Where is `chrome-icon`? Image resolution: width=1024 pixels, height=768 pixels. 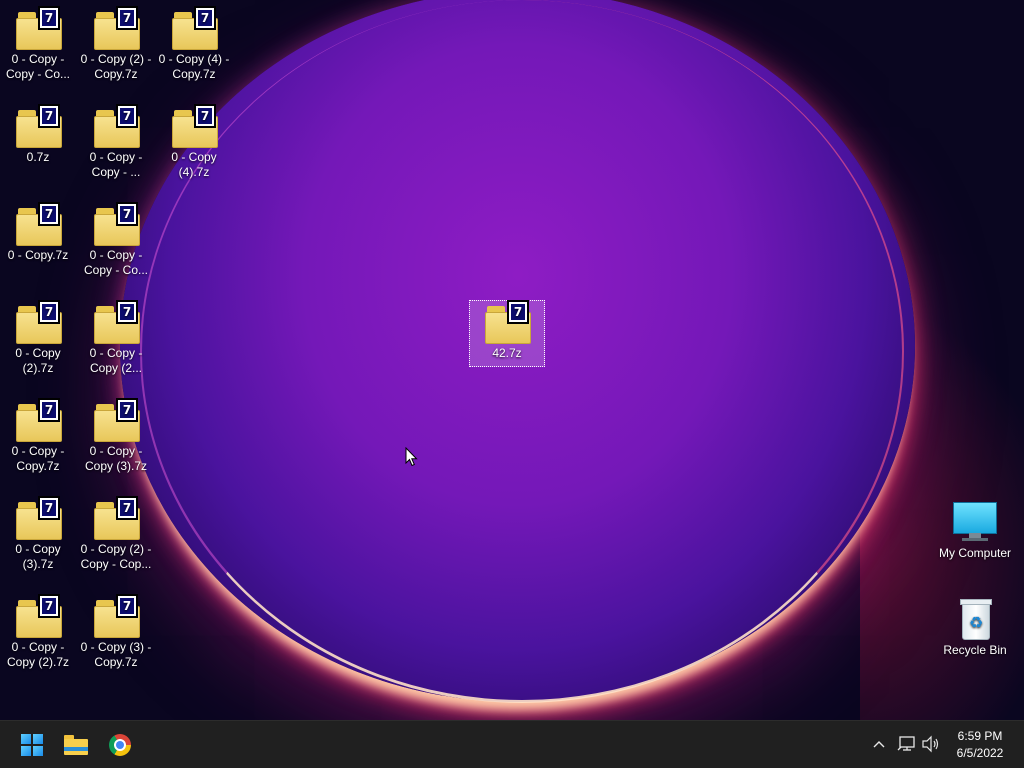 chrome-icon is located at coordinates (120, 745).